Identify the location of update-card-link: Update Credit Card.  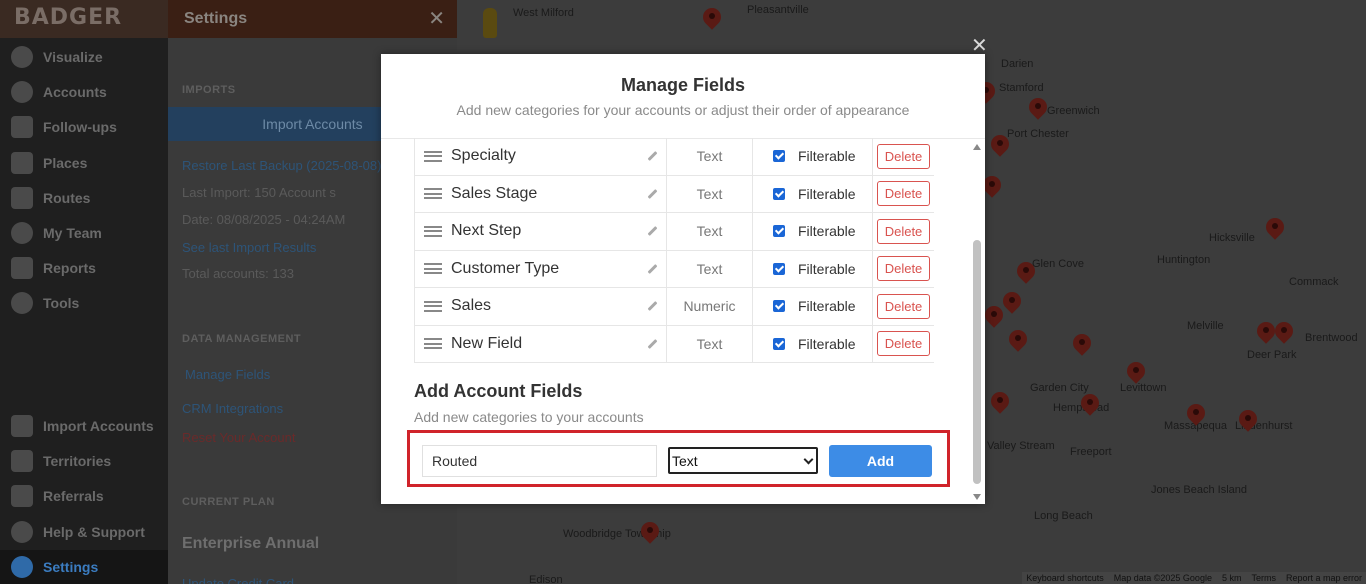
(238, 580).